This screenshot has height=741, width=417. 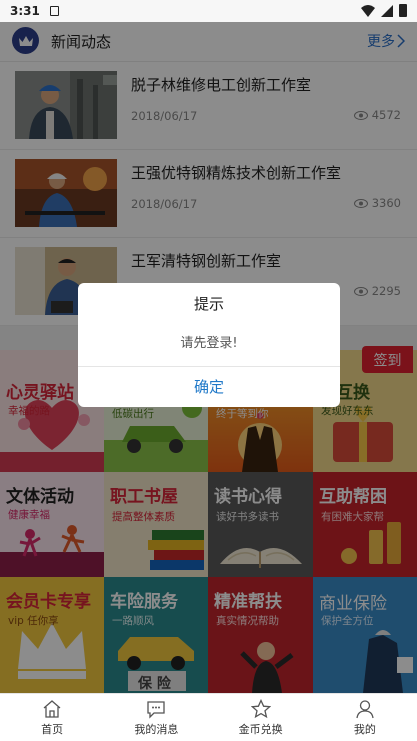 What do you see at coordinates (260, 709) in the screenshot?
I see `star-icon` at bounding box center [260, 709].